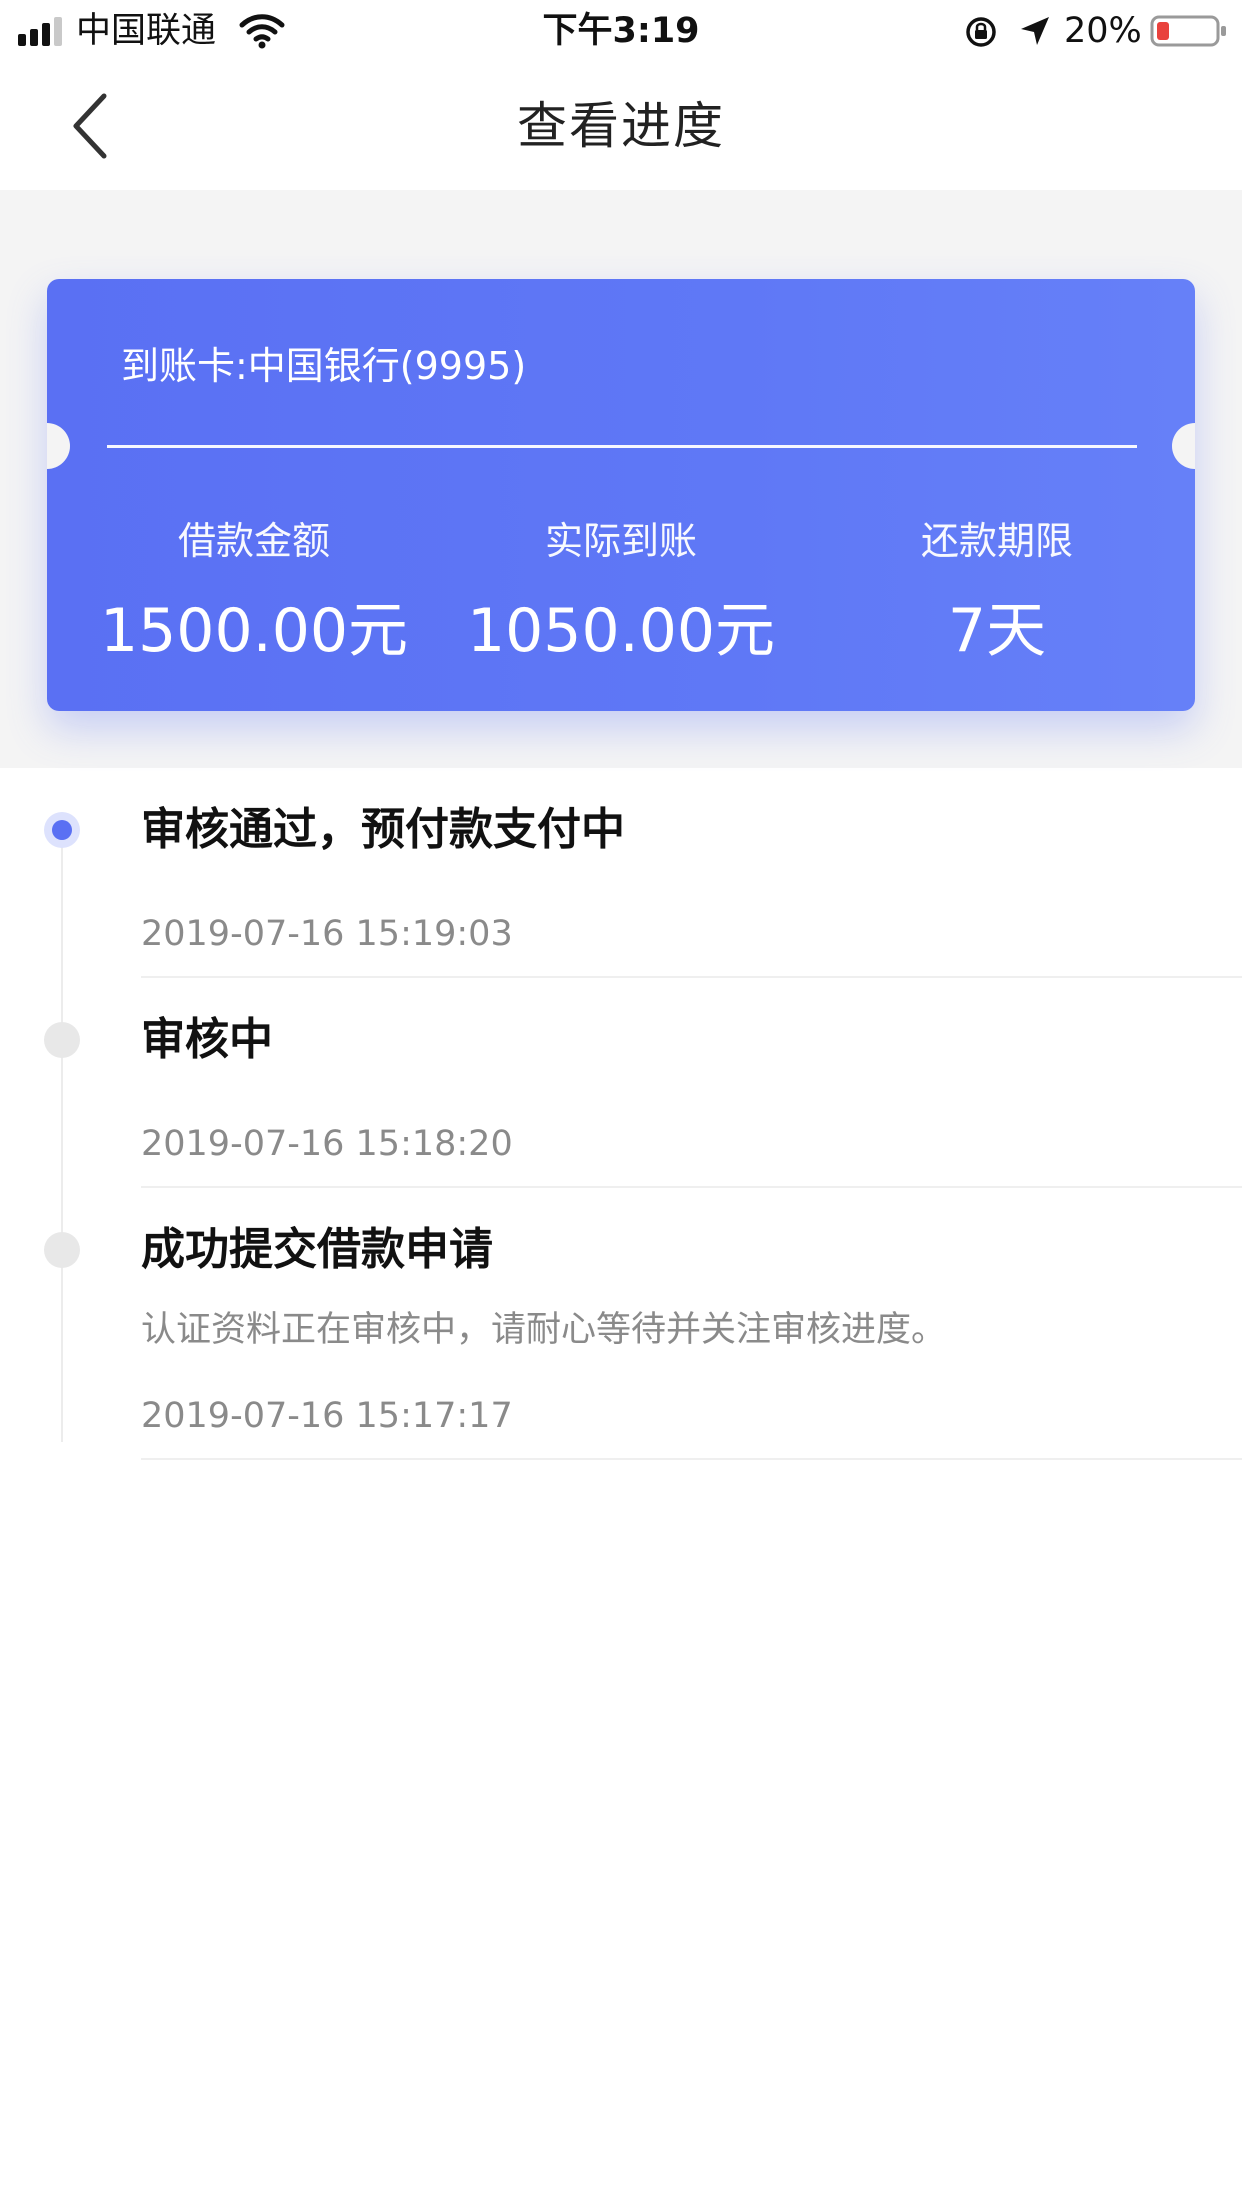 This screenshot has width=1242, height=2208. What do you see at coordinates (62, 1136) in the screenshot?
I see `timeline-line` at bounding box center [62, 1136].